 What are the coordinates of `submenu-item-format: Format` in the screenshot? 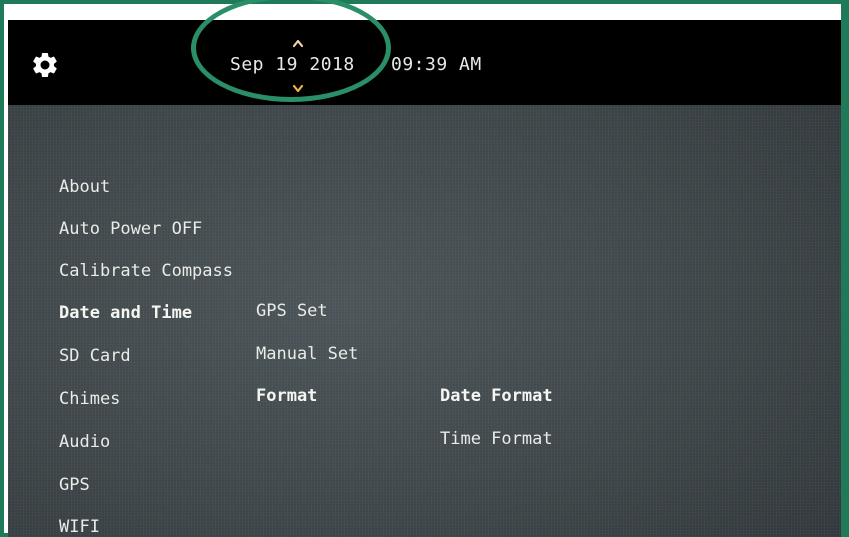 It's located at (286, 396).